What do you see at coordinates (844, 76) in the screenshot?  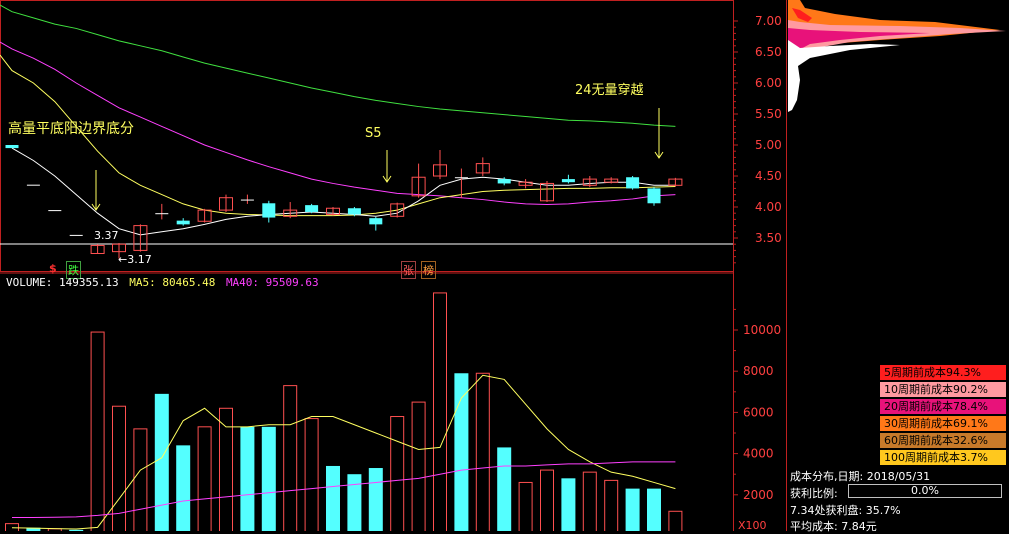 I see `cost-profile-white` at bounding box center [844, 76].